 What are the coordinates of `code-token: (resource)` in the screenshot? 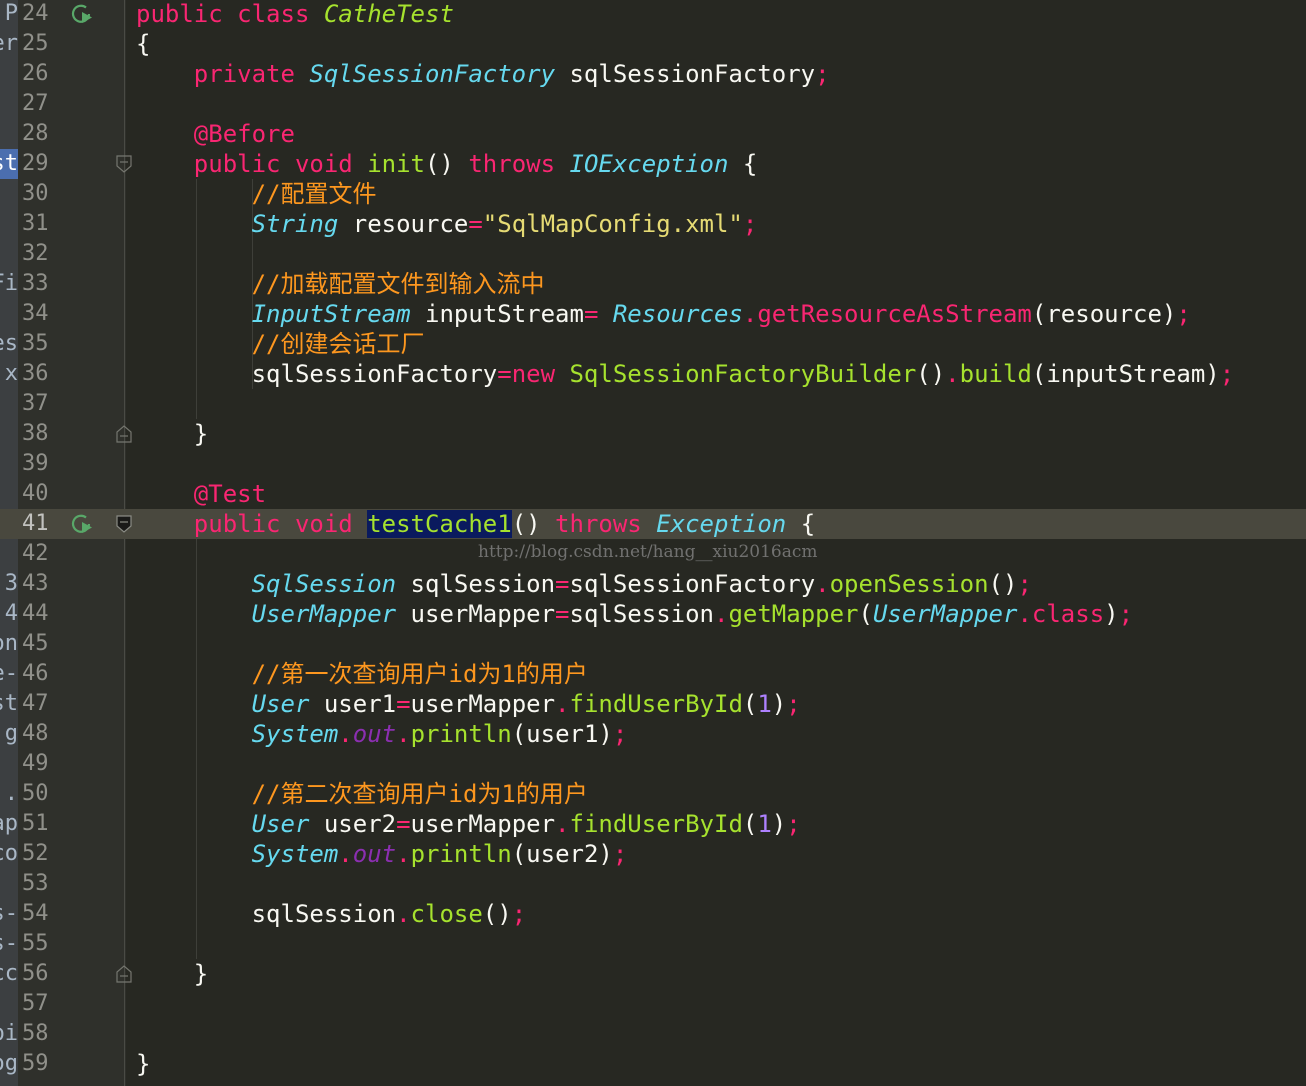 It's located at (1104, 314).